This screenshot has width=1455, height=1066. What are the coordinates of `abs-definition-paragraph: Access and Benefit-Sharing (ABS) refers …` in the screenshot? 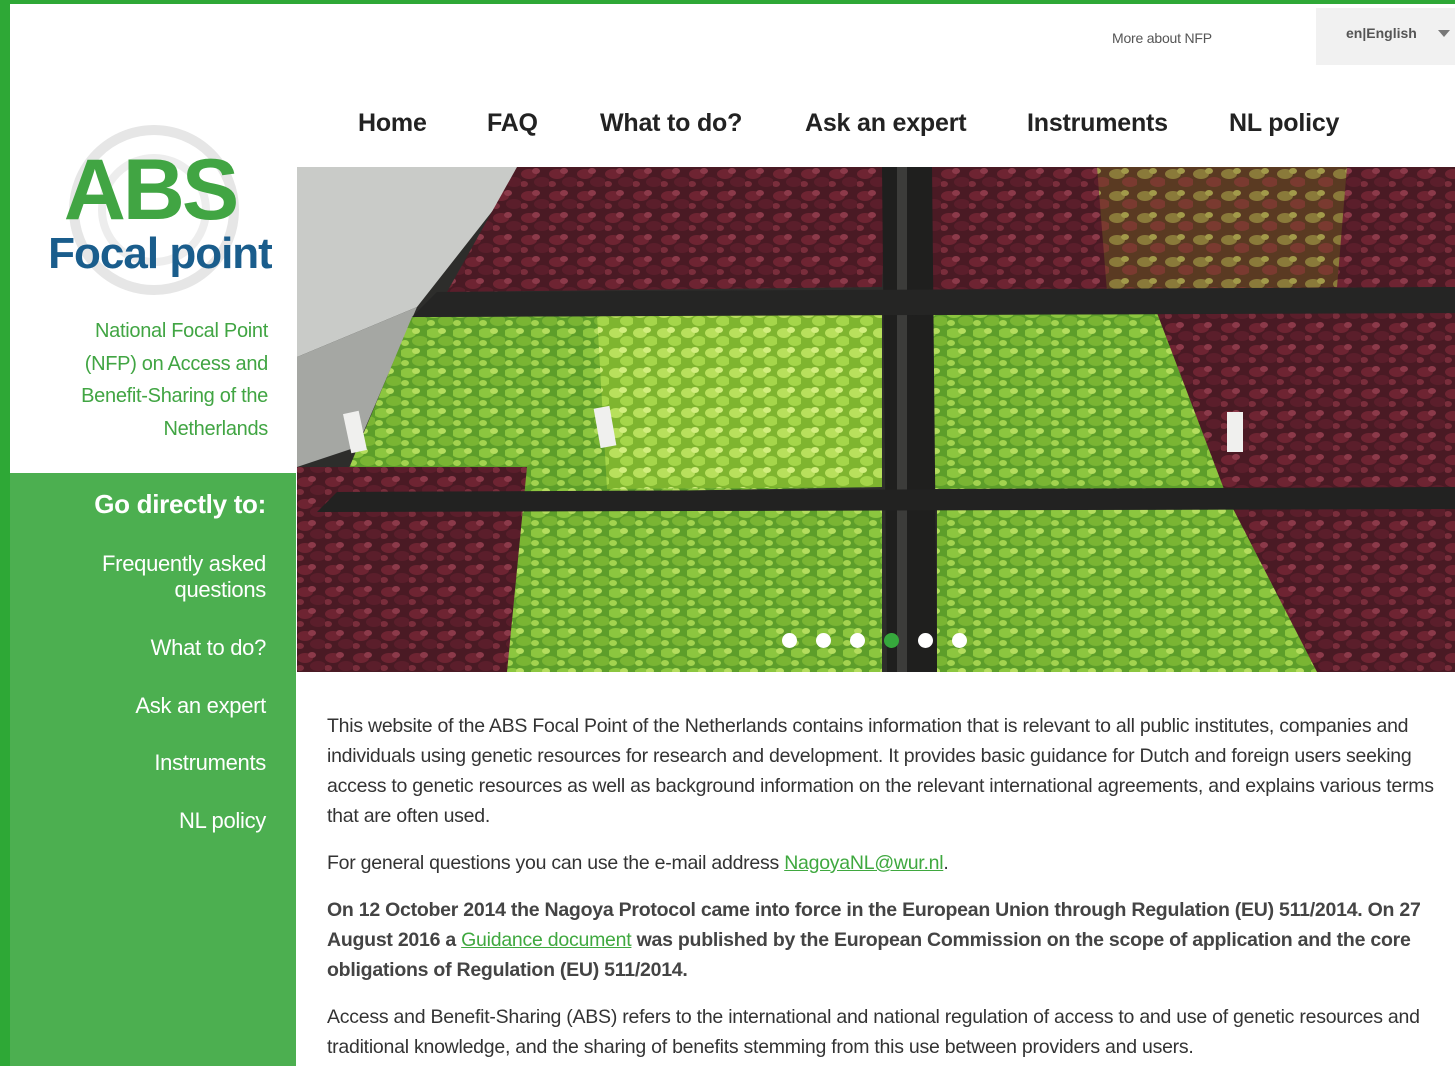 It's located at (873, 1032).